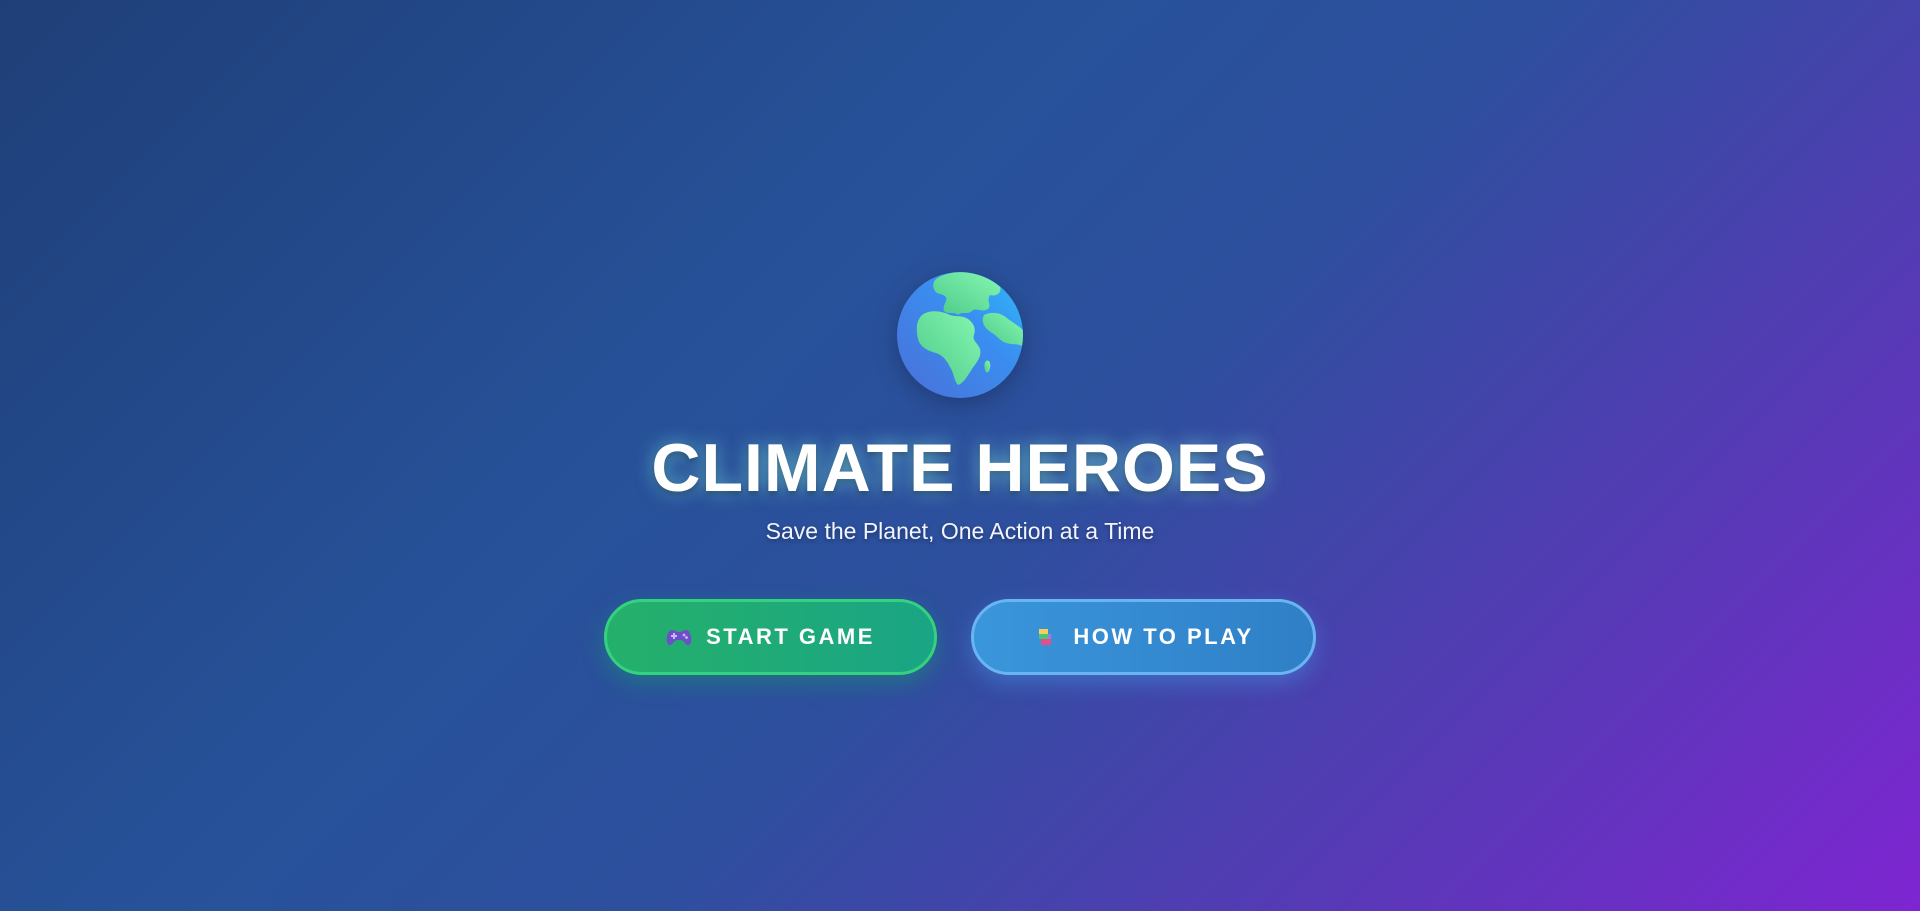 This screenshot has width=1920, height=911. I want to click on start-game-label: START GAME, so click(790, 636).